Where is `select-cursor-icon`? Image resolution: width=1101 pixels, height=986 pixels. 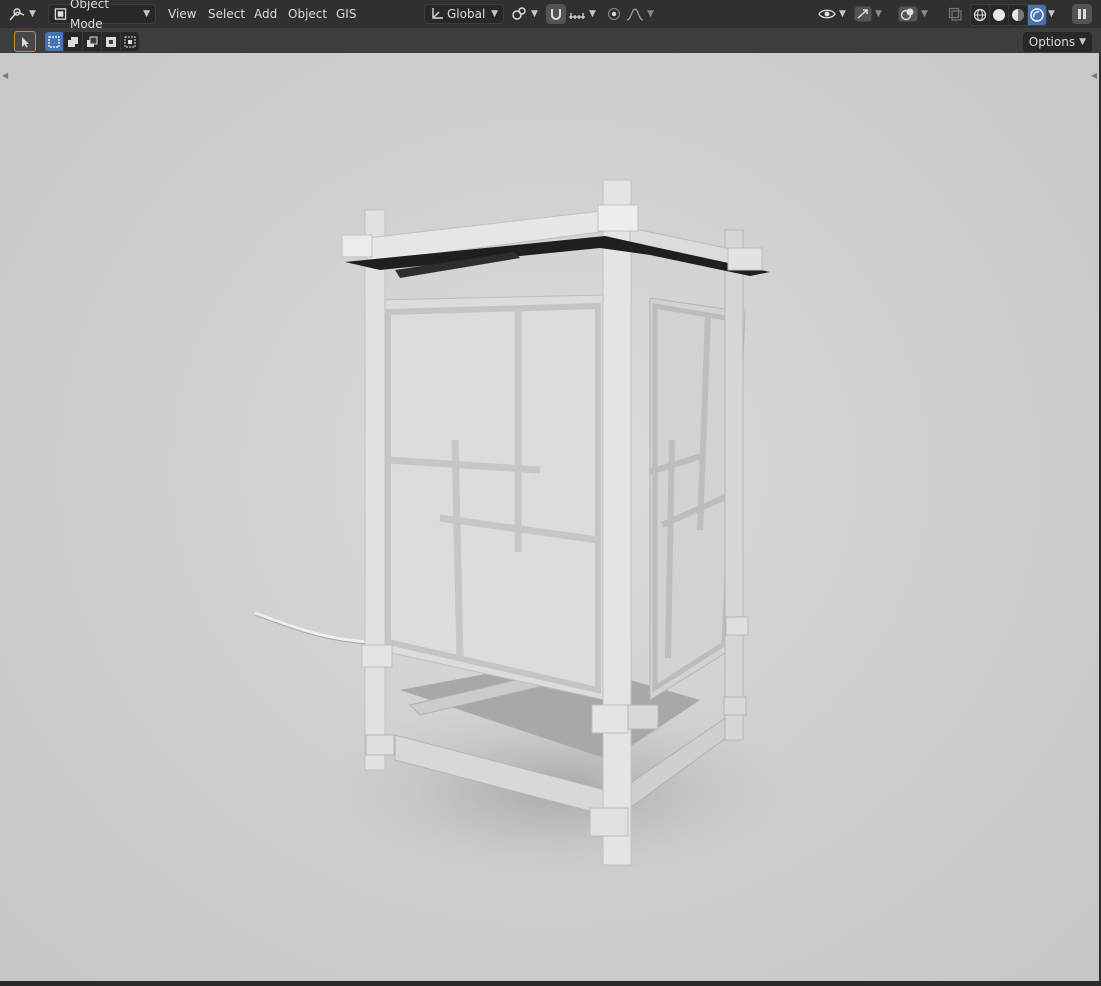 select-cursor-icon is located at coordinates (25, 41).